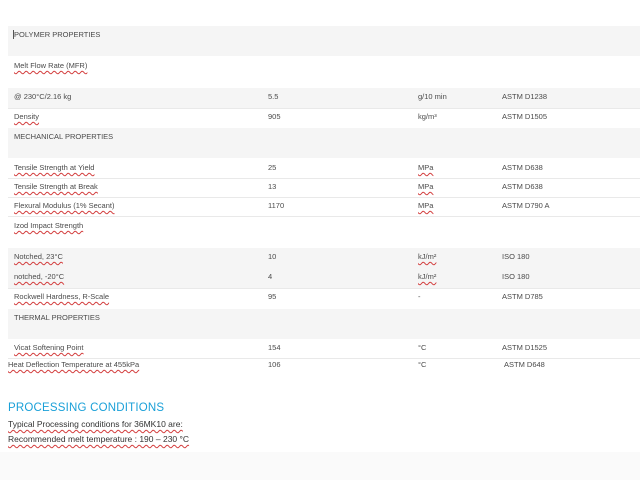 This screenshot has height=480, width=640. I want to click on test-method: ASTM D648, so click(524, 364).